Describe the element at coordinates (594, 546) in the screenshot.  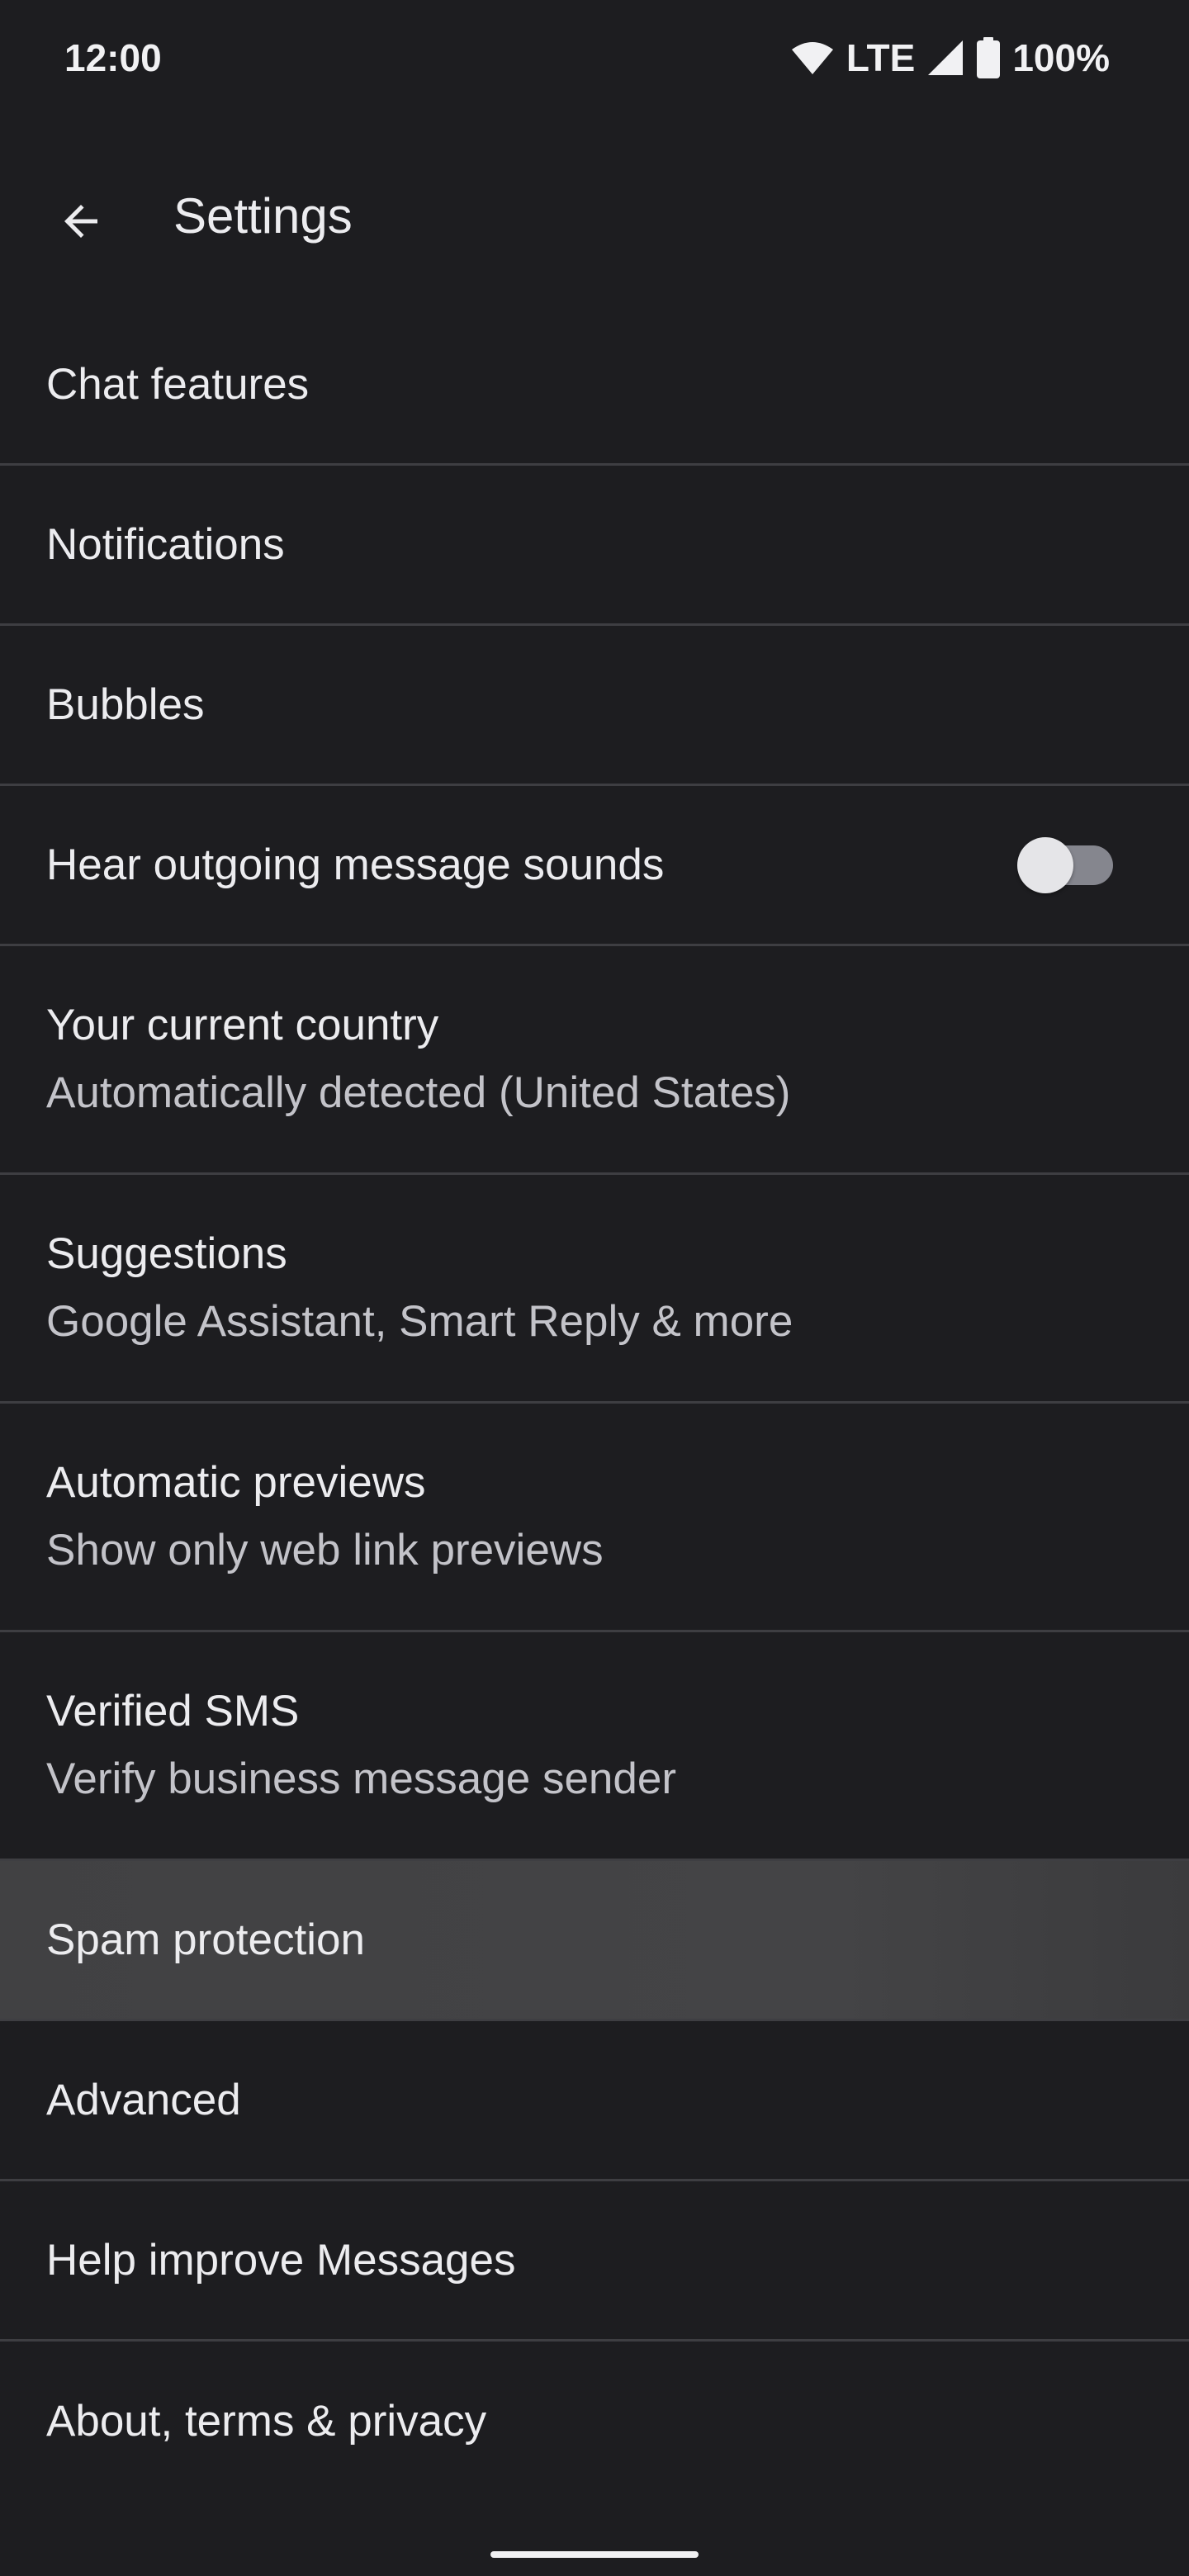
I see `setting-notifications: Notifications` at that location.